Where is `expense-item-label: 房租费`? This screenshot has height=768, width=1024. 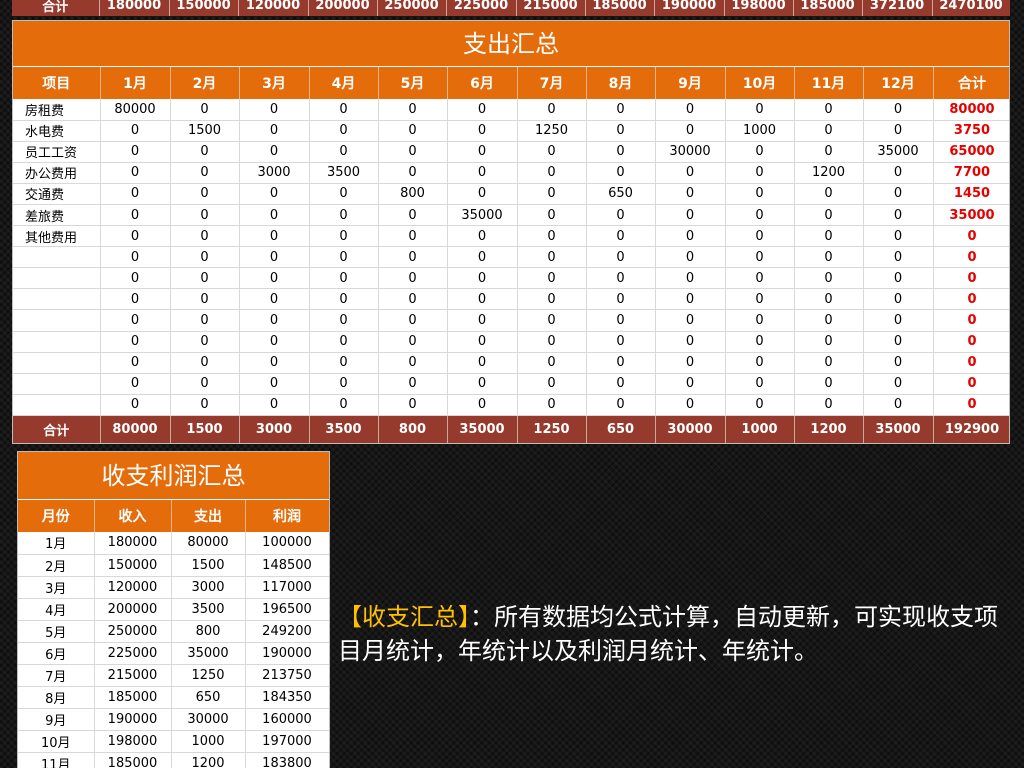 expense-item-label: 房租费 is located at coordinates (57, 110).